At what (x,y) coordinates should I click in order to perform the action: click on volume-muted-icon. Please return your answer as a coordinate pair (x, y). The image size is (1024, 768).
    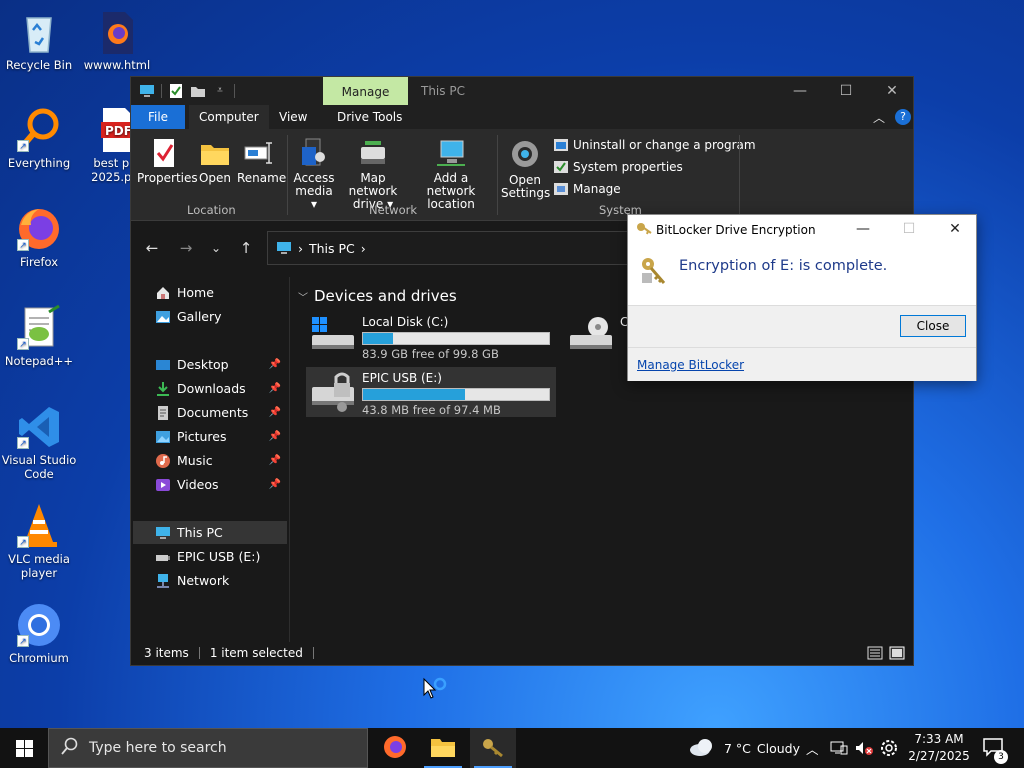
    Looking at the image, I should click on (864, 748).